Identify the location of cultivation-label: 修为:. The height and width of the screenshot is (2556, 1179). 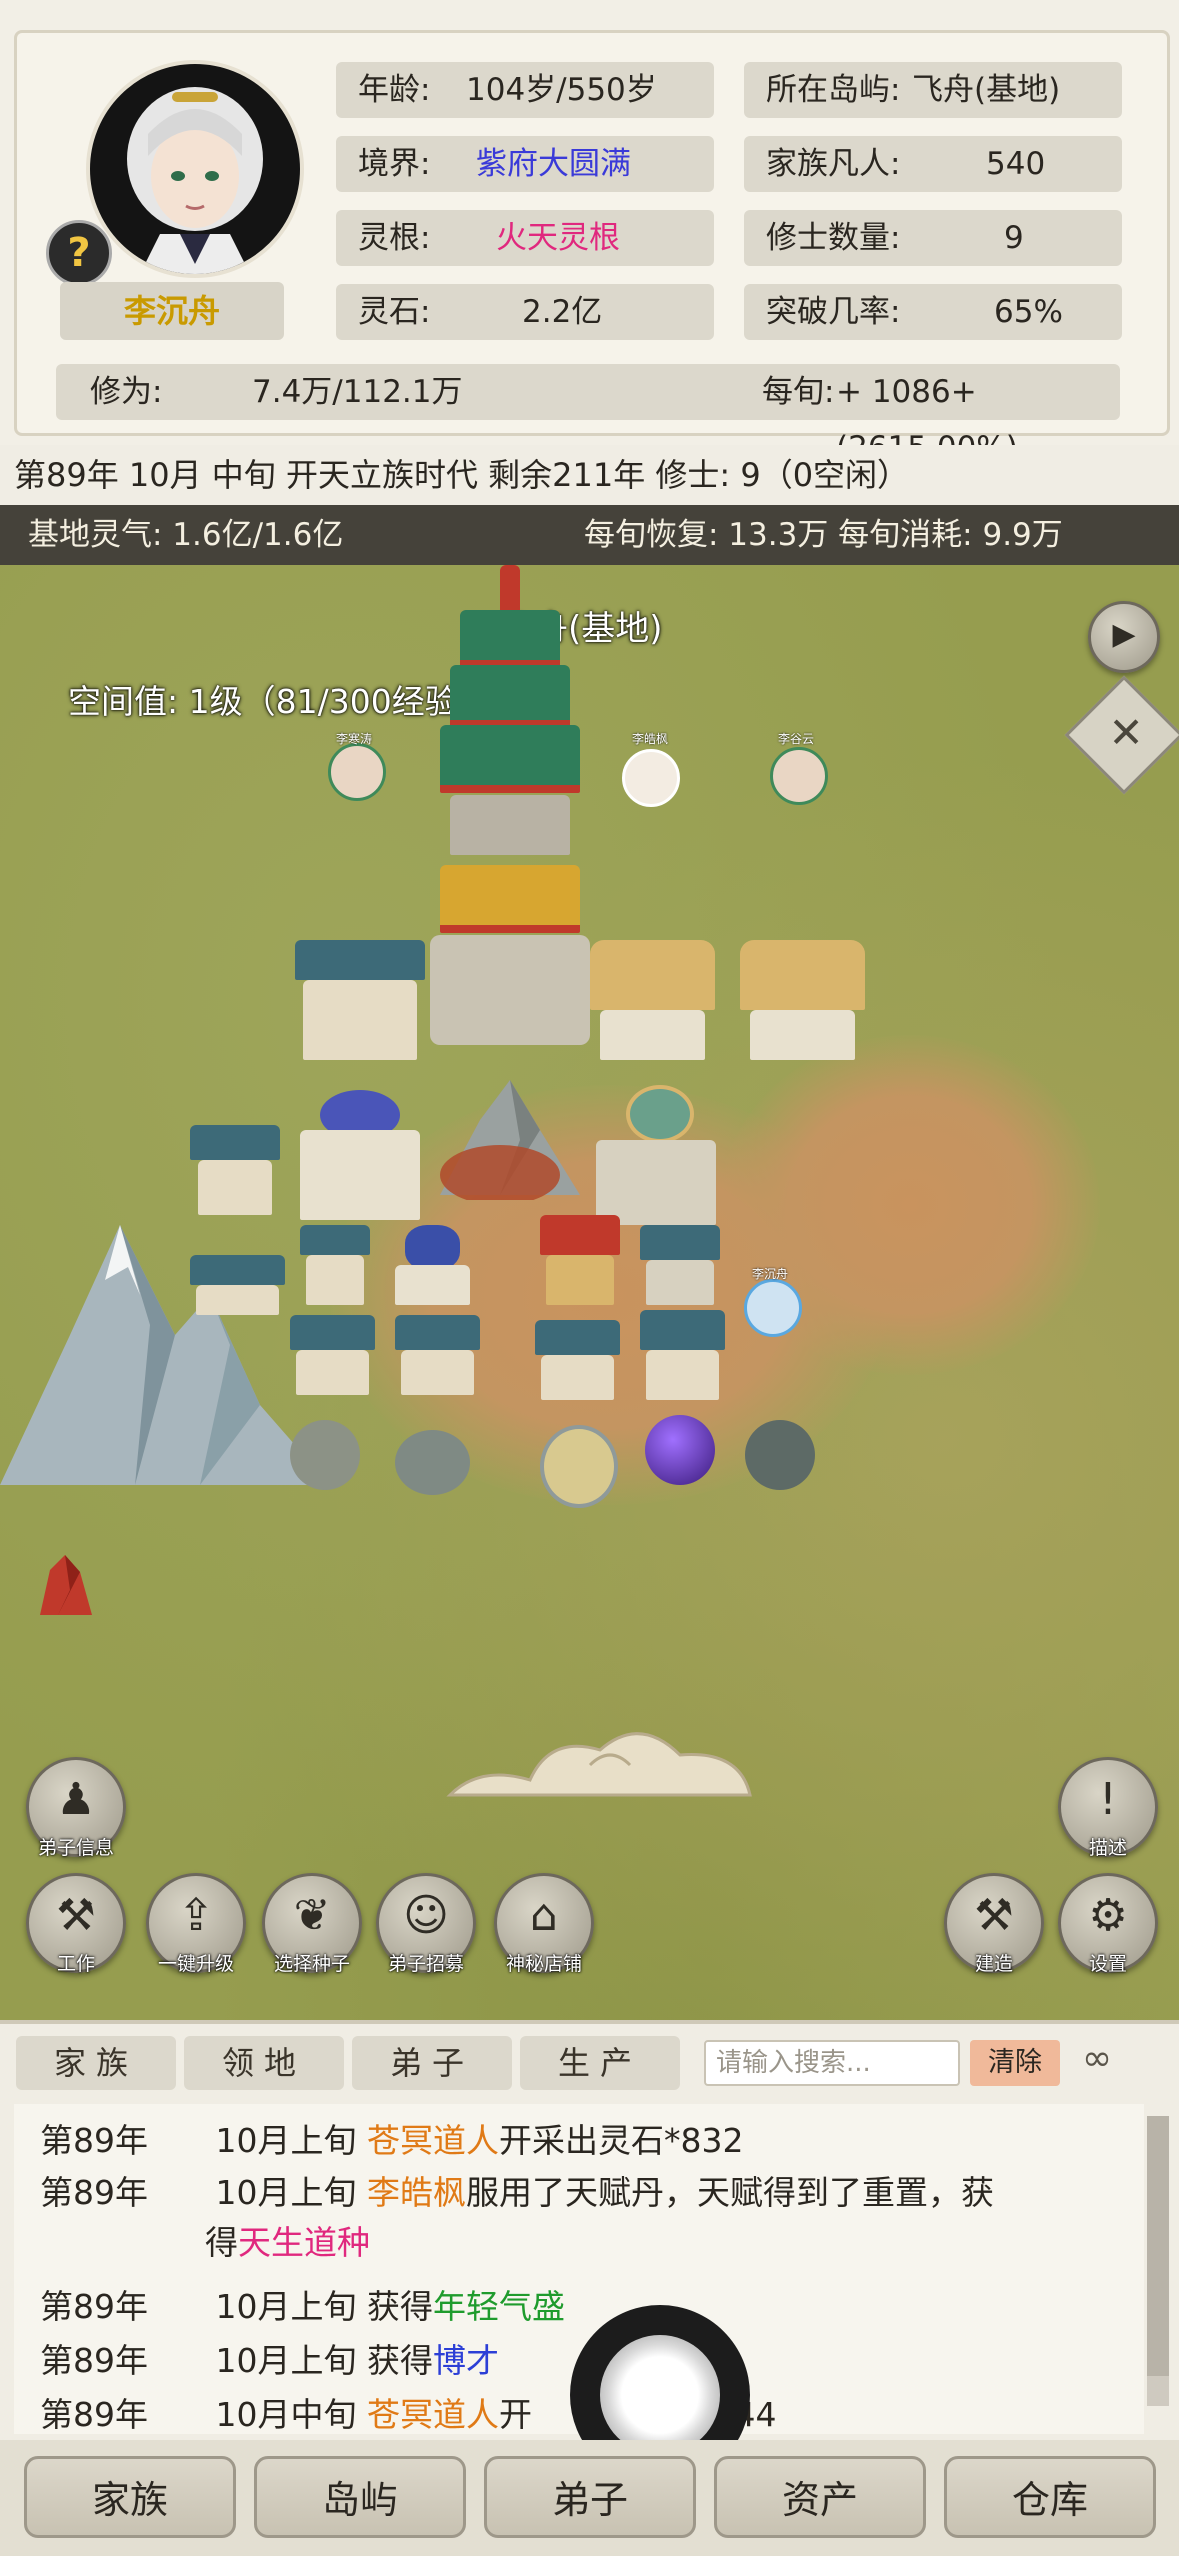
(126, 392).